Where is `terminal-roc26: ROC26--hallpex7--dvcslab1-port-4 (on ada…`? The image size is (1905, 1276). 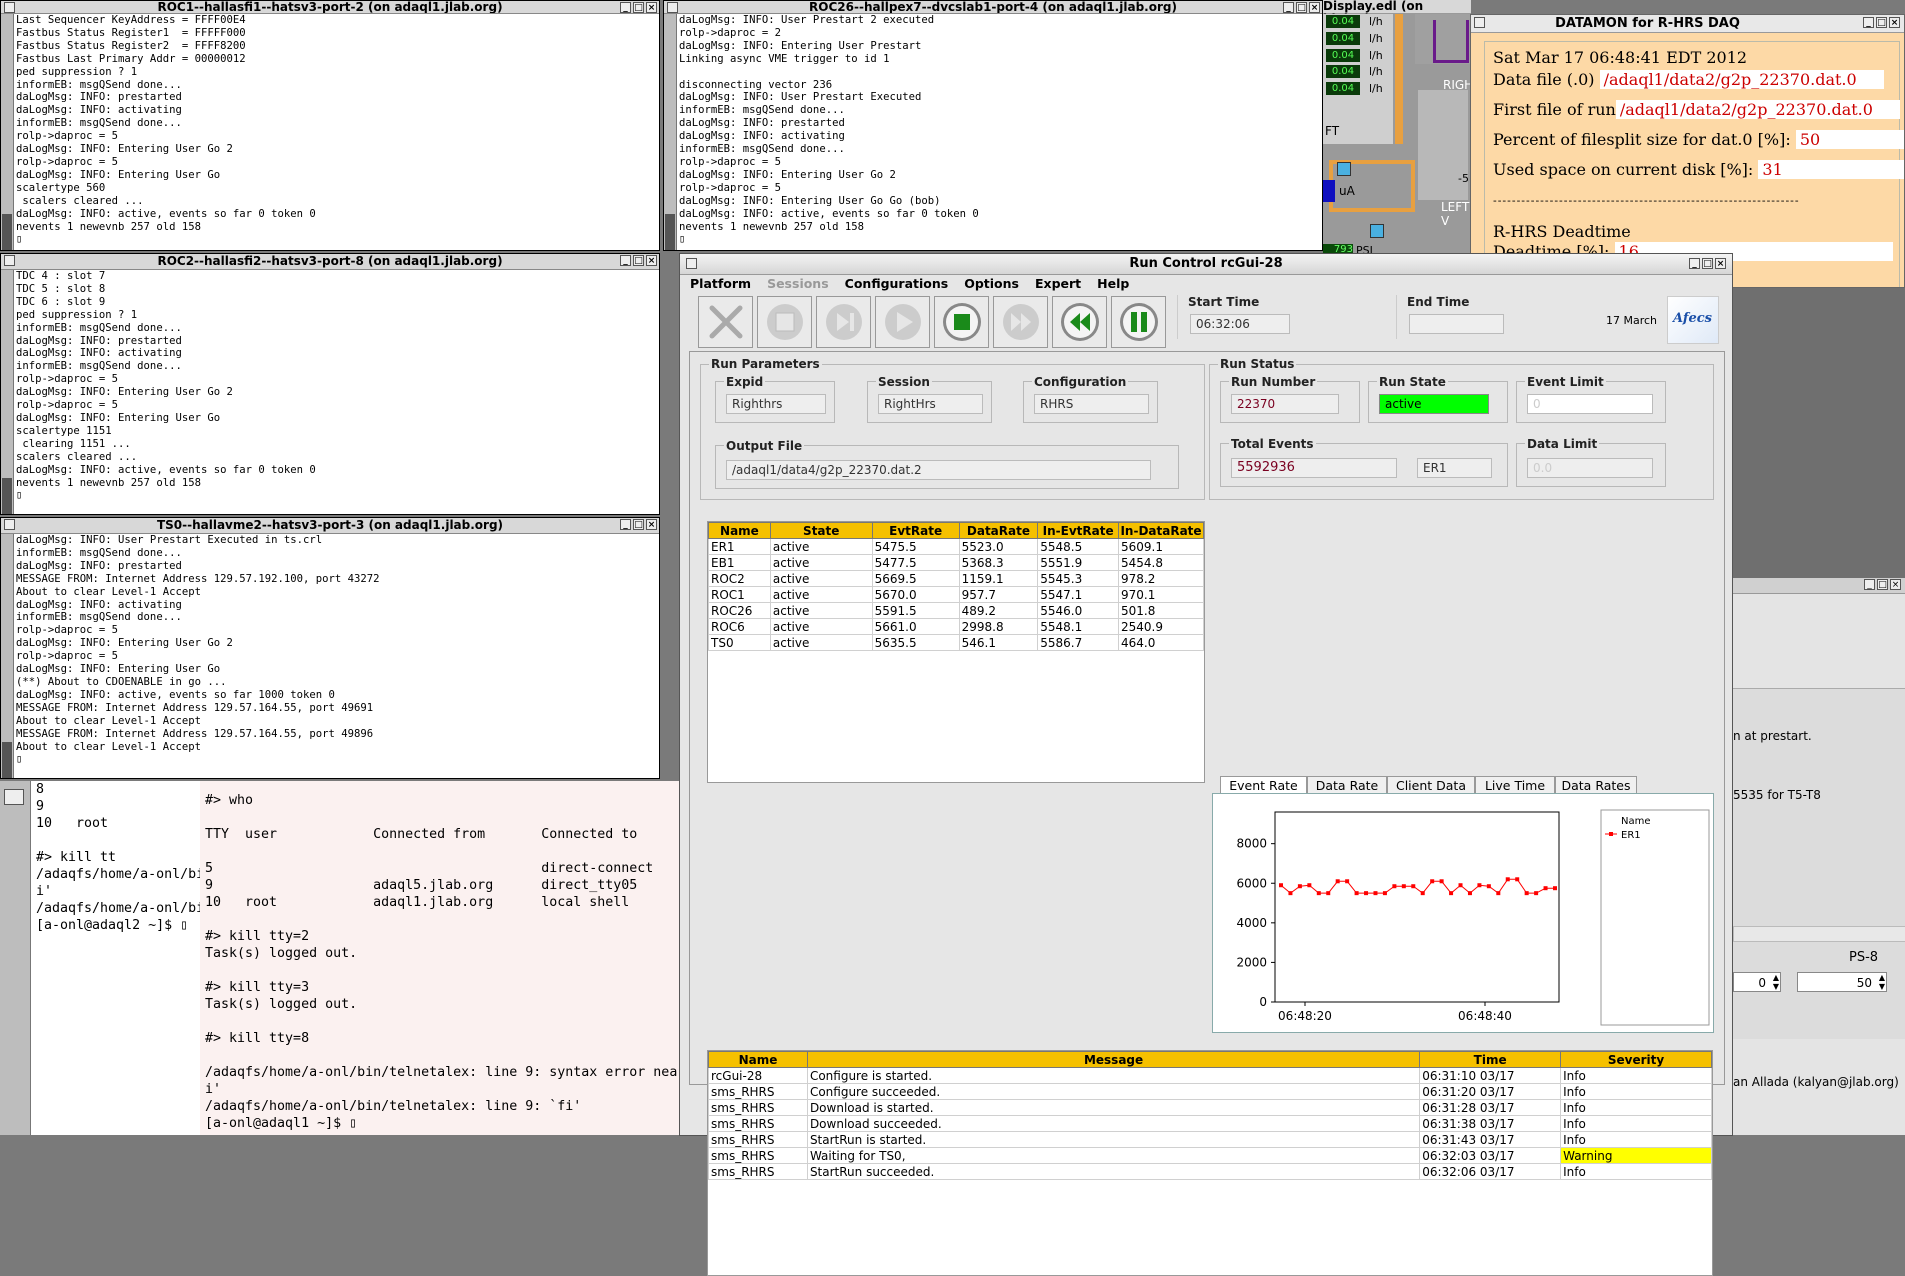
terminal-roc26: ROC26--hallpex7--dvcslab1-port-4 (on ada… is located at coordinates (993, 125).